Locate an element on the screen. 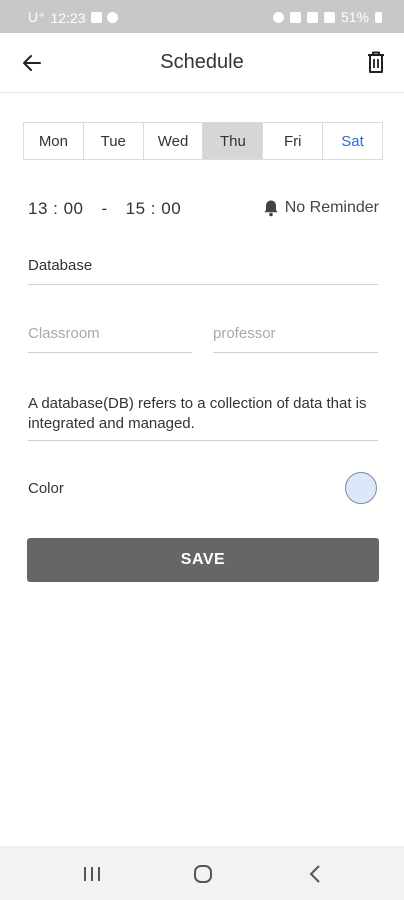 The width and height of the screenshot is (404, 900). home-icon is located at coordinates (203, 874).